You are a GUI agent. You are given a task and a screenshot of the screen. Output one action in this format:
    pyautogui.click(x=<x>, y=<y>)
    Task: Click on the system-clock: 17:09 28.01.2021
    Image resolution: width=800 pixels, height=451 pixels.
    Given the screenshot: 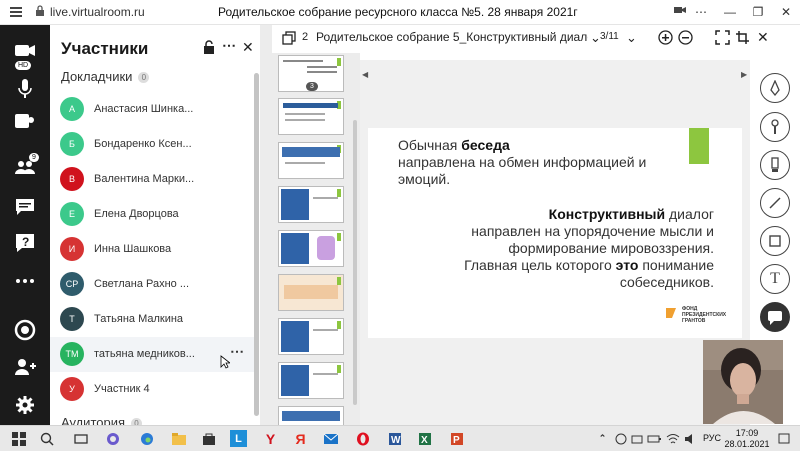 What is the action you would take?
    pyautogui.click(x=747, y=439)
    